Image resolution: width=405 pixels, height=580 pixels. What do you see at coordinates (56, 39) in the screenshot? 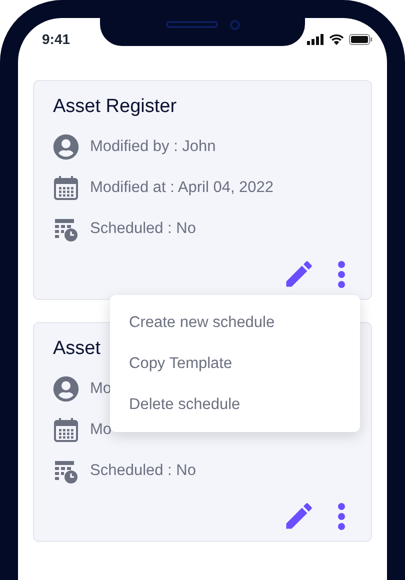
I see `status-time: 9:41` at bounding box center [56, 39].